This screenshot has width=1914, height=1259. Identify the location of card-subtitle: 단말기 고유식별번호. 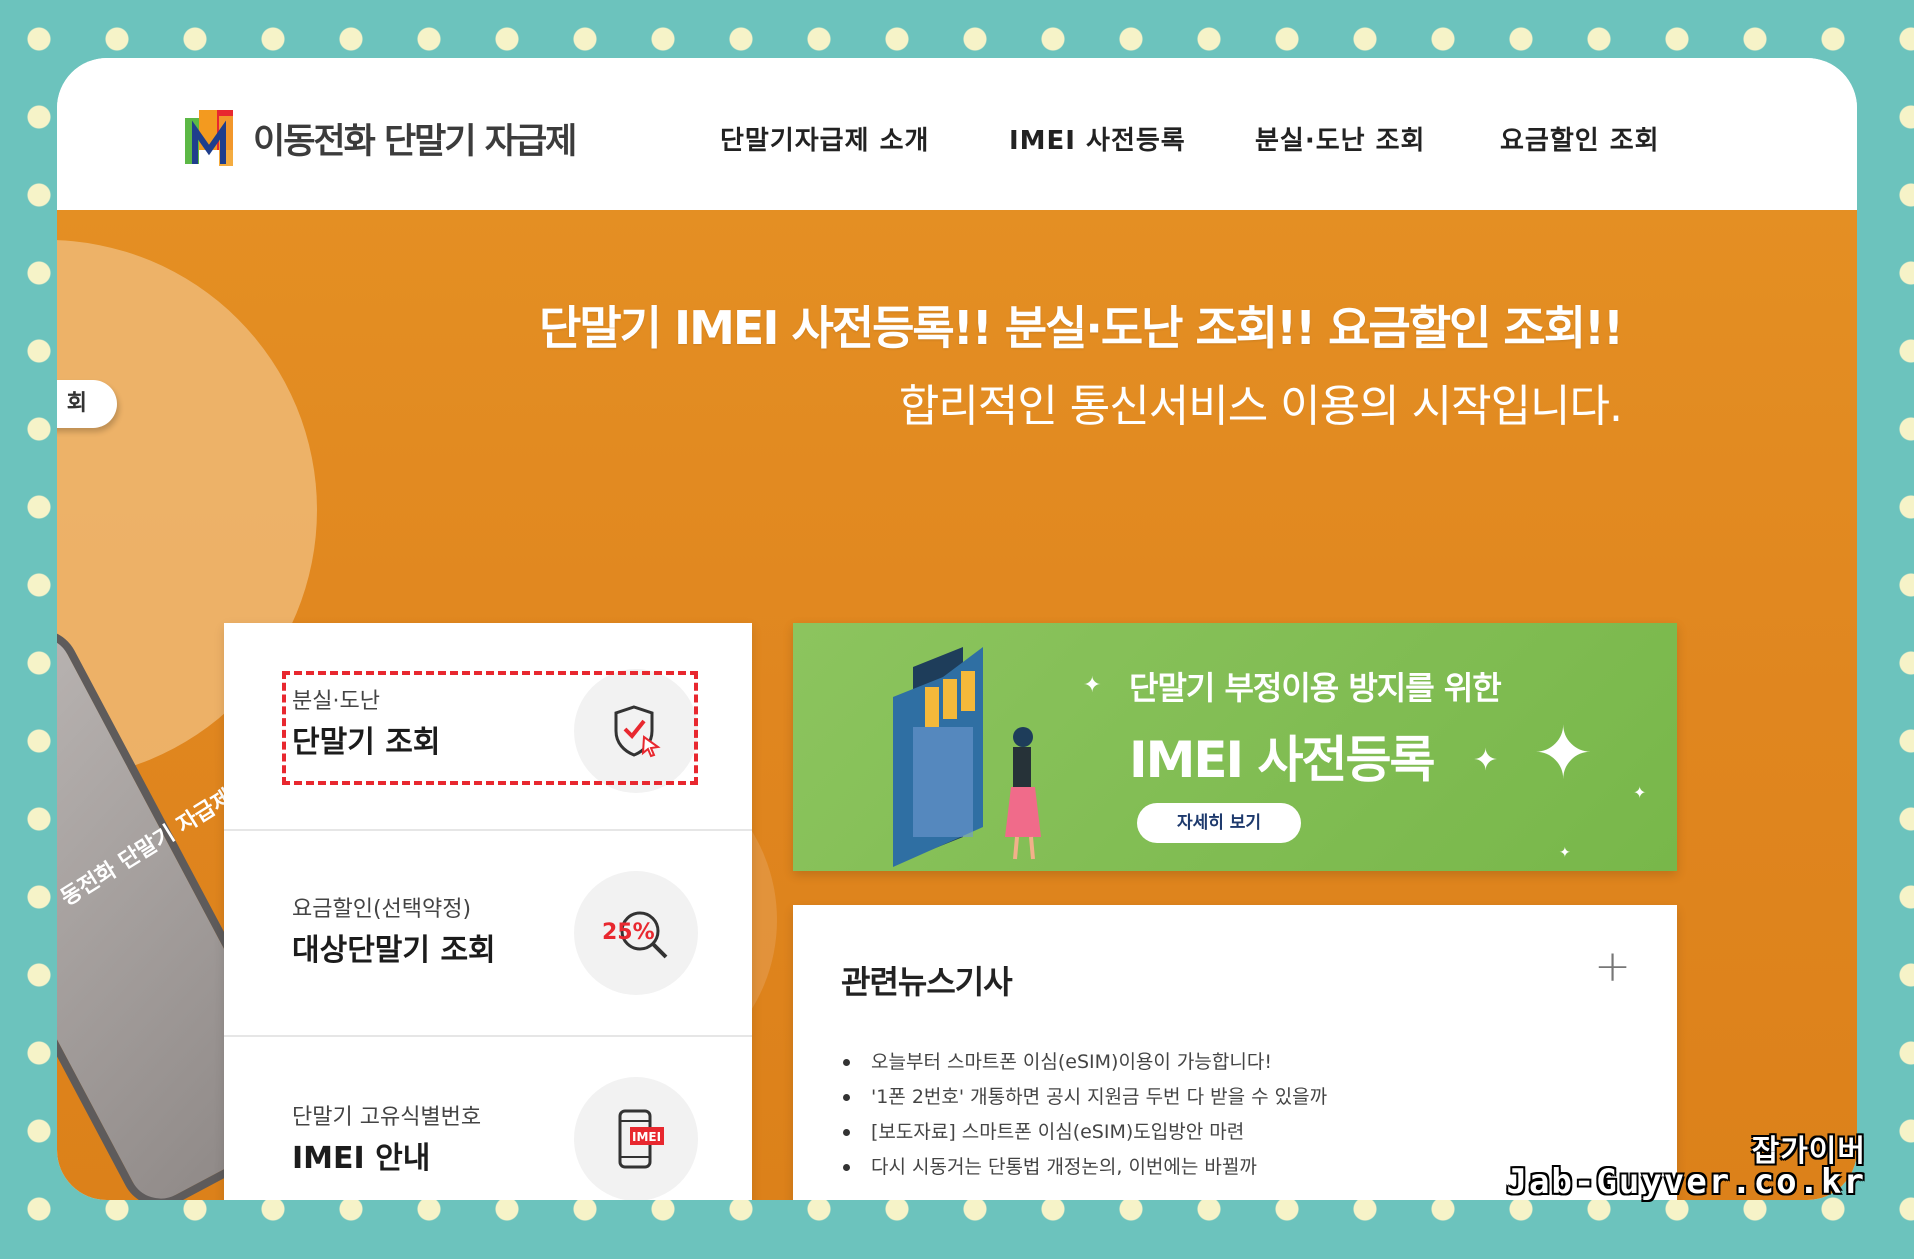
(387, 1117).